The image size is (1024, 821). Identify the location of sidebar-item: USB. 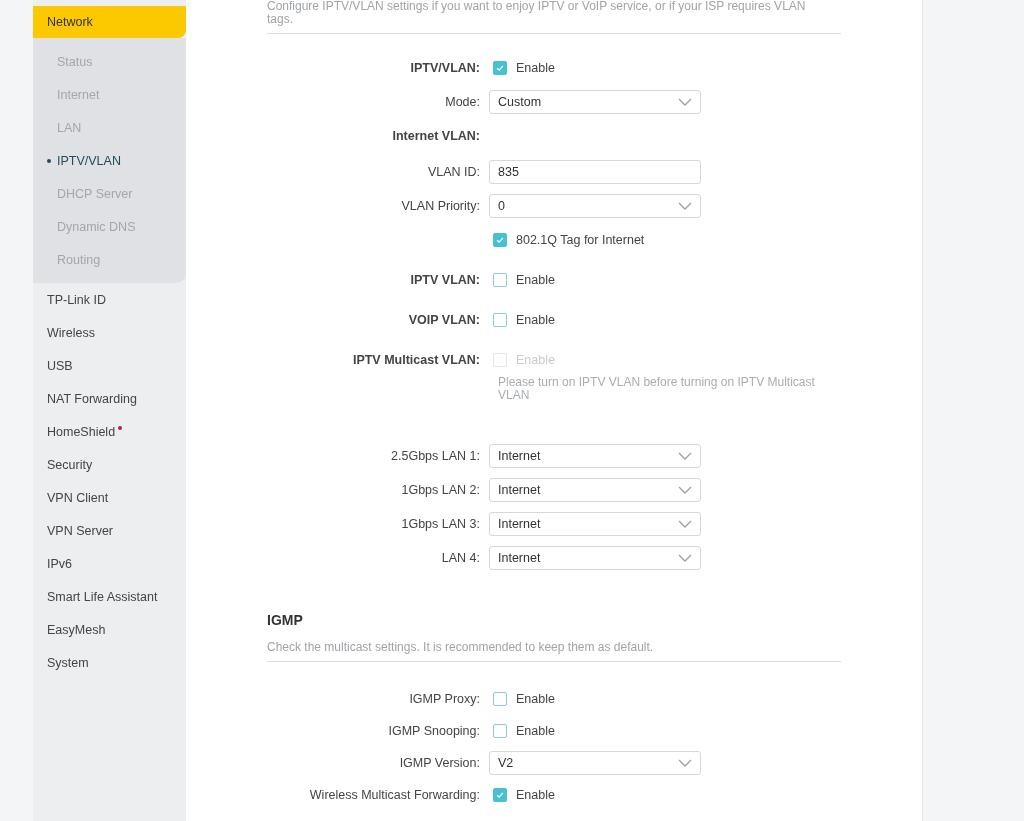
(60, 365).